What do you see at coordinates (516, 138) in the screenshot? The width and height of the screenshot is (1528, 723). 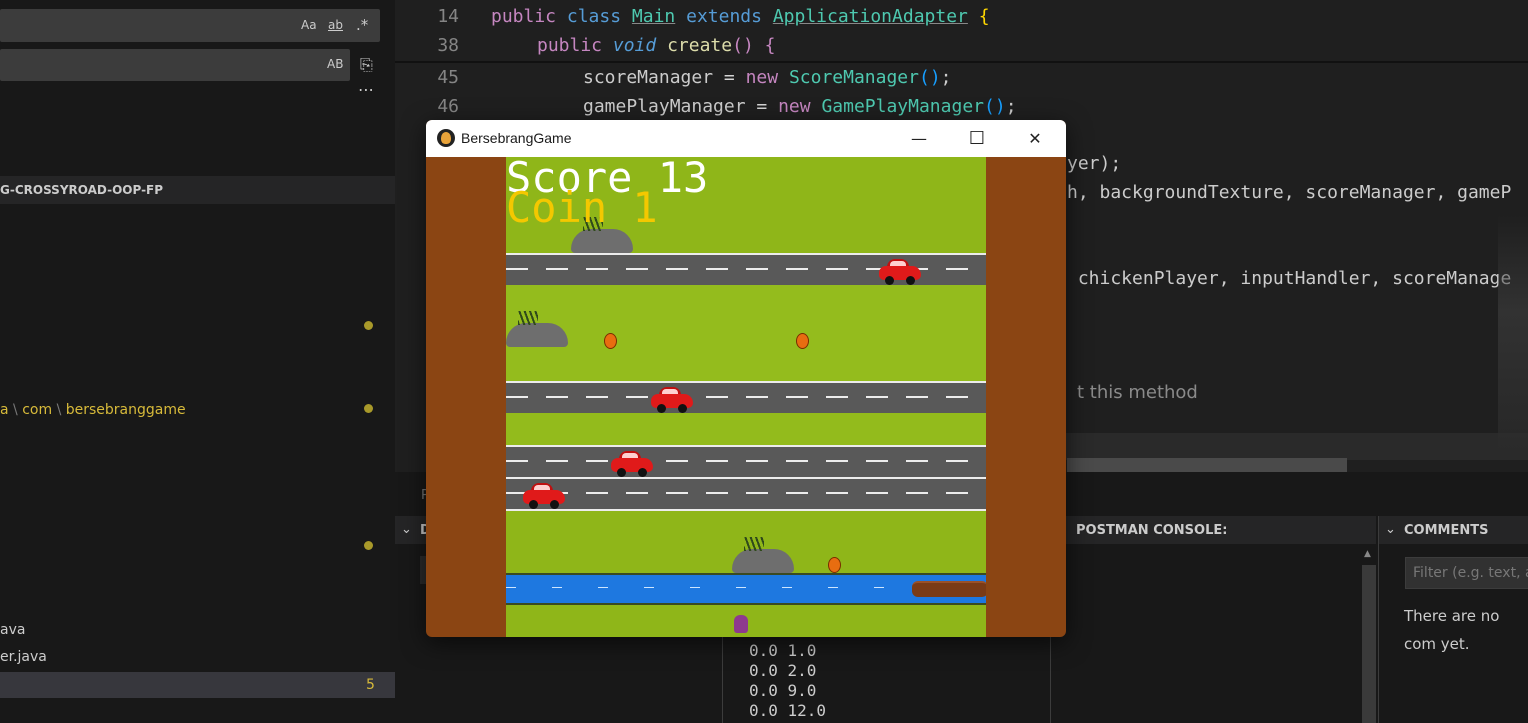 I see `window-title: BersebrangGame` at bounding box center [516, 138].